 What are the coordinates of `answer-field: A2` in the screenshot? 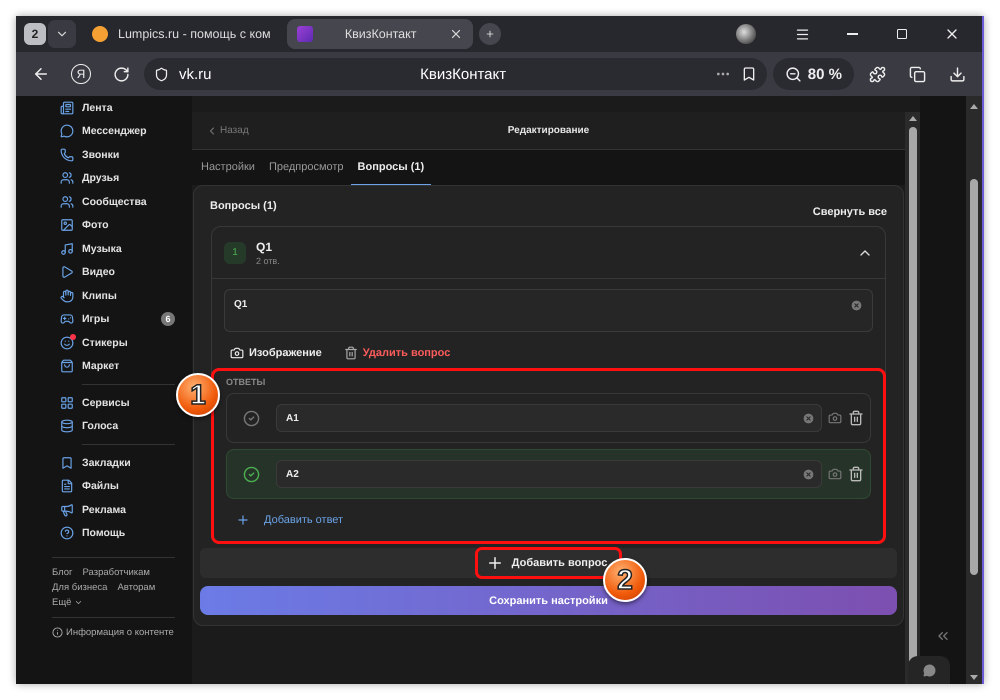 It's located at (549, 474).